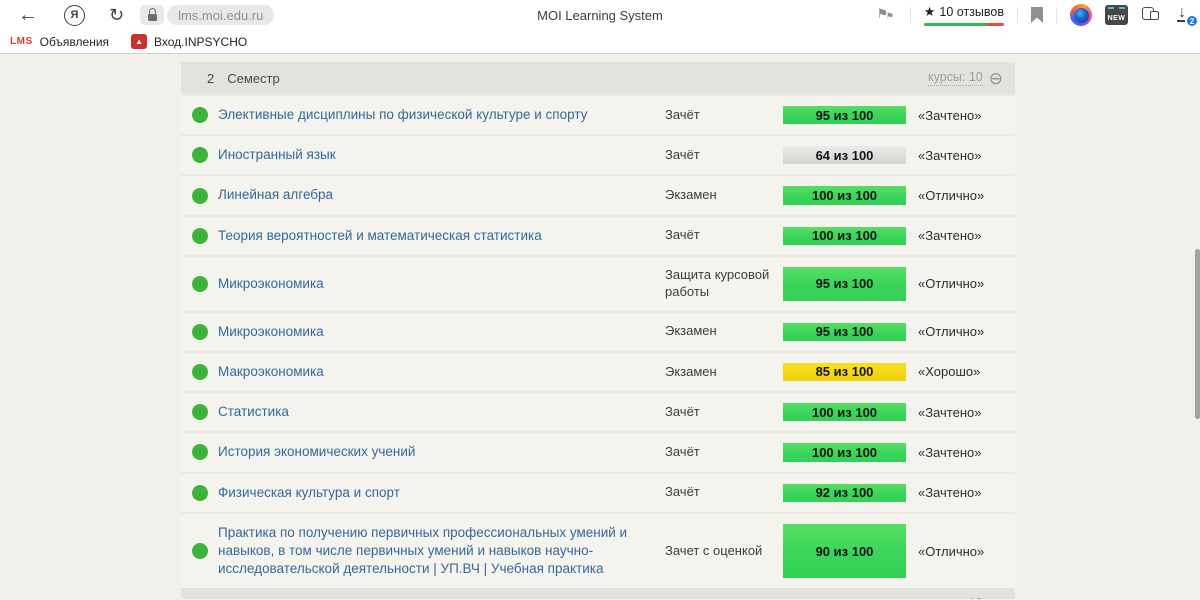 This screenshot has height=600, width=1200. I want to click on courses-expand-toggle: курсы: 10 ⊕, so click(965, 597).